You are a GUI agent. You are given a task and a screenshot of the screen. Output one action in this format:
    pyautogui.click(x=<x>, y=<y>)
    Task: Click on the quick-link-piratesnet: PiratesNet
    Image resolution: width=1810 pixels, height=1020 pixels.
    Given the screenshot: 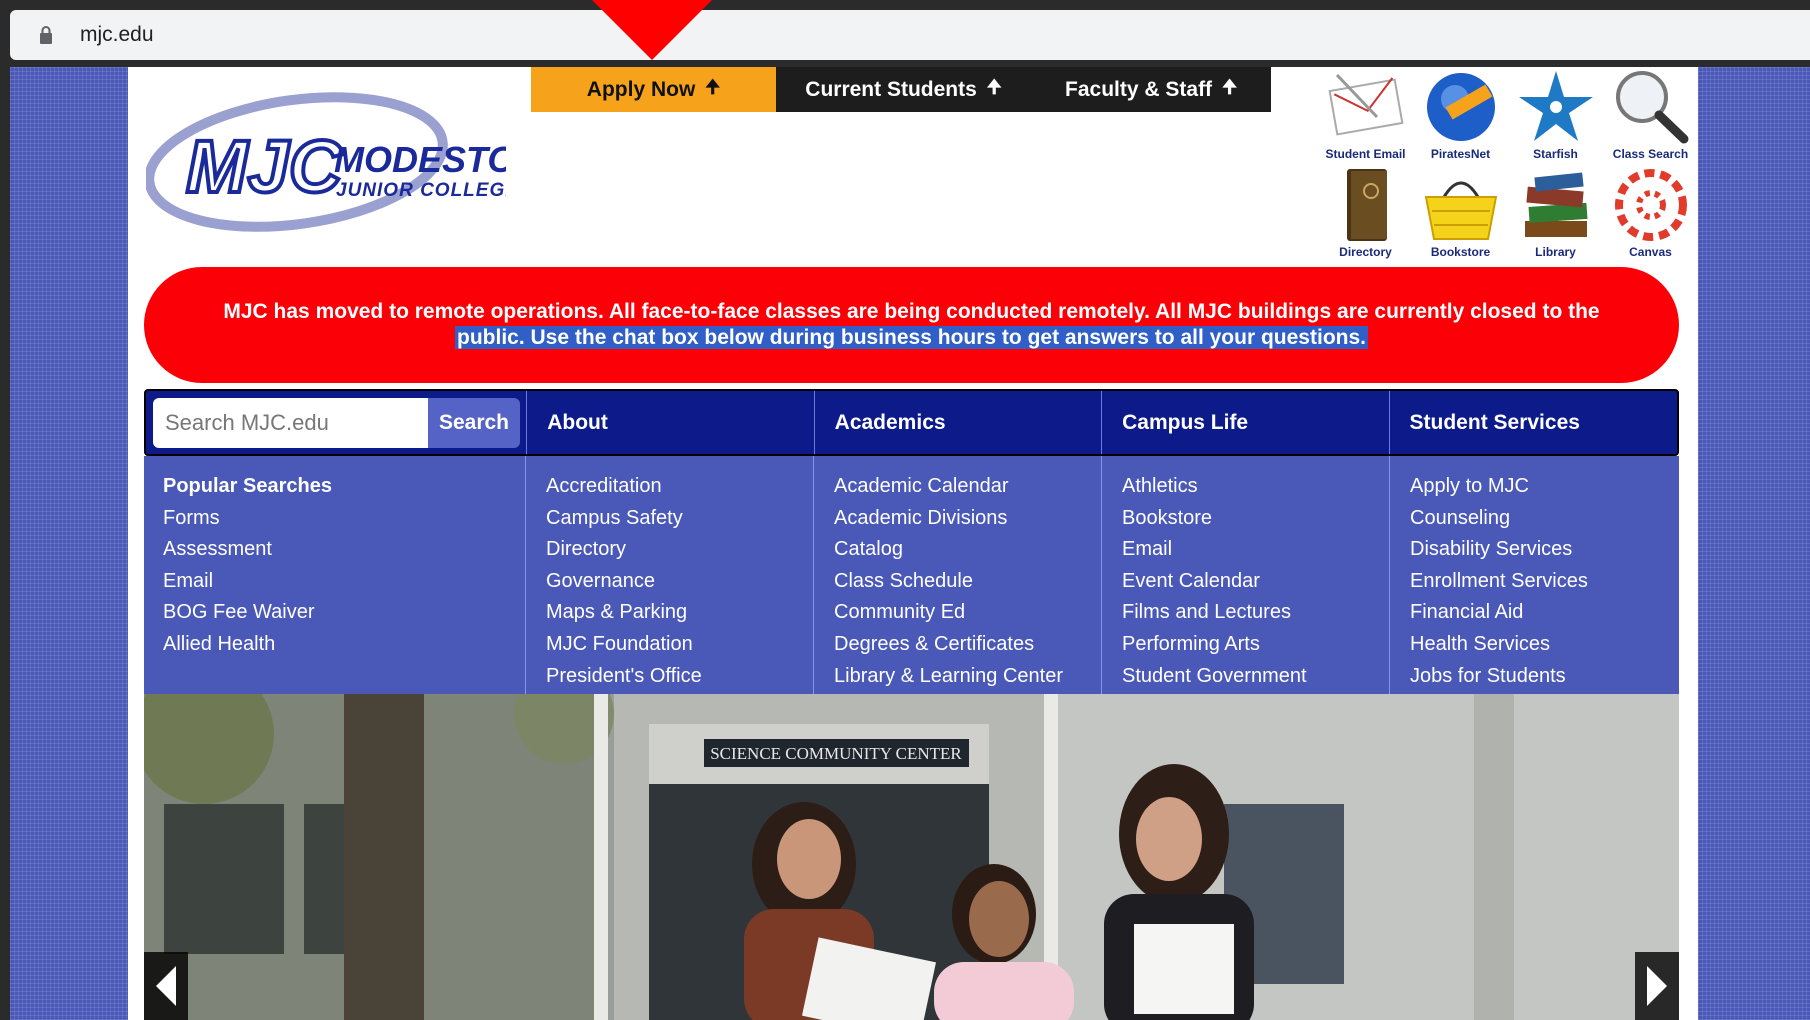 What is the action you would take?
    pyautogui.click(x=1460, y=116)
    